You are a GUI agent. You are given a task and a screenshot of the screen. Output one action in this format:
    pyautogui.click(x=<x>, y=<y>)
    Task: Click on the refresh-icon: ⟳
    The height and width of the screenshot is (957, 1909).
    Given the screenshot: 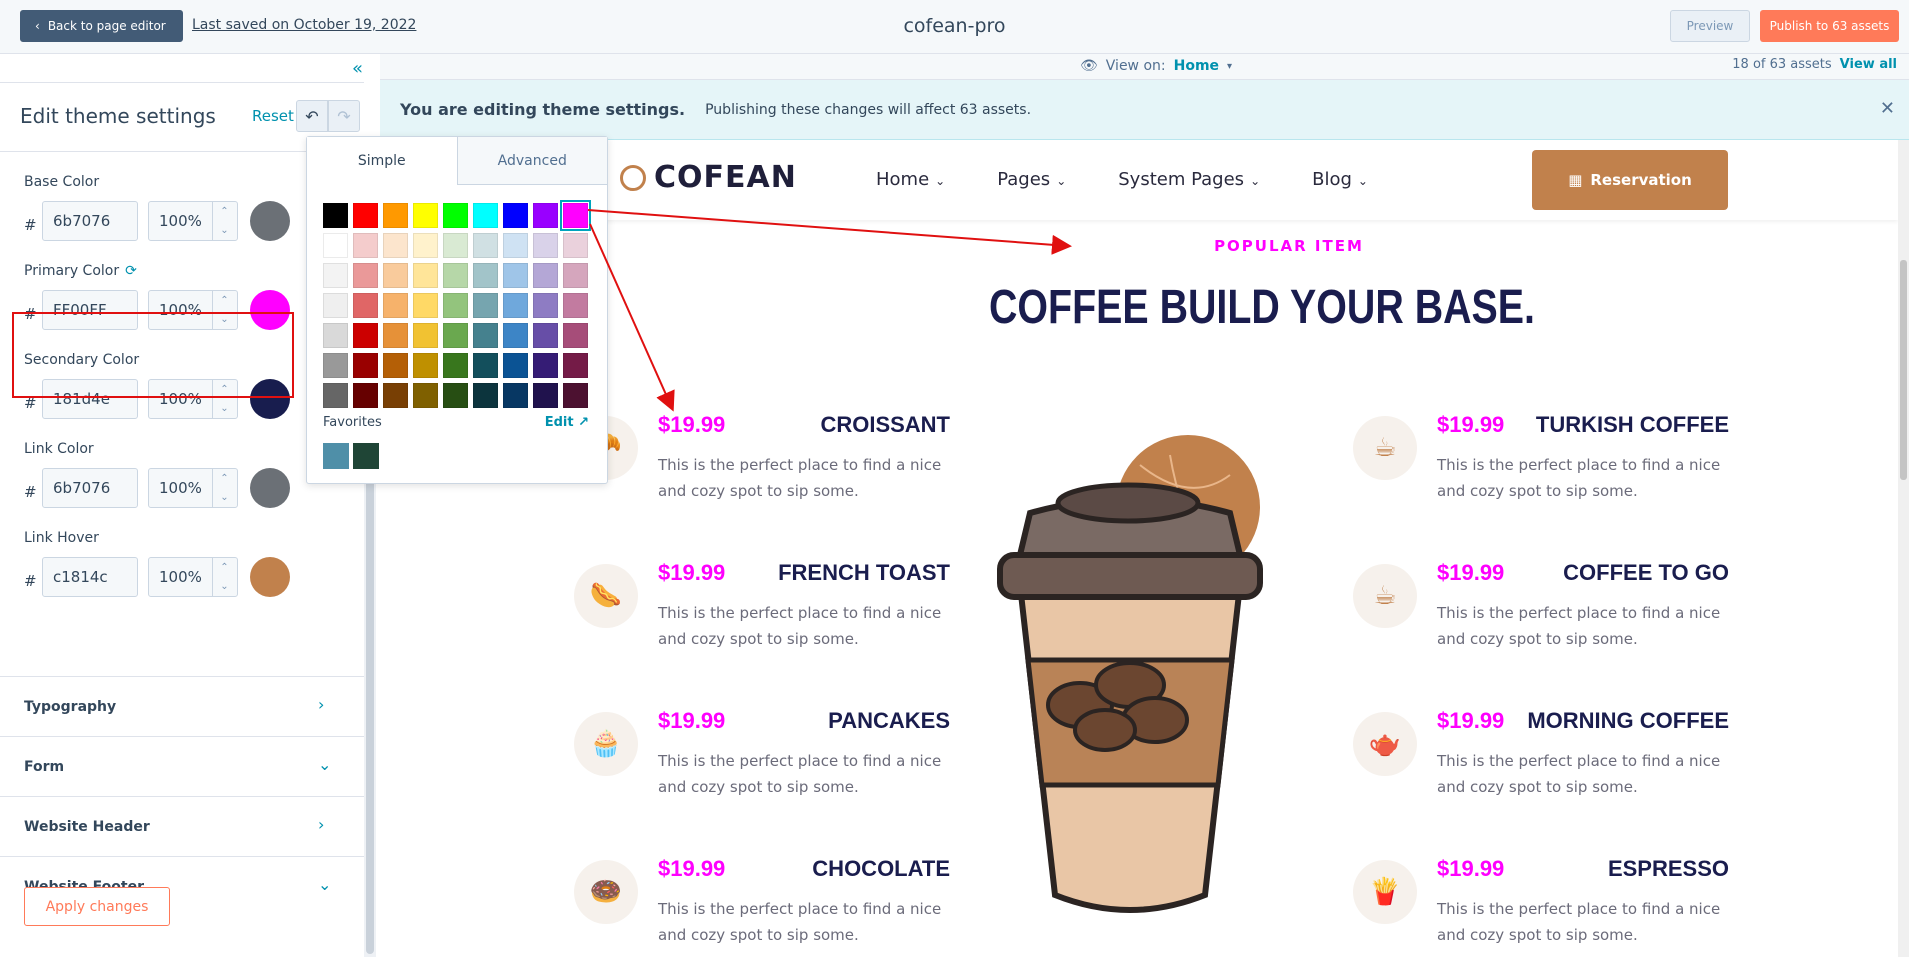 What is the action you would take?
    pyautogui.click(x=131, y=271)
    